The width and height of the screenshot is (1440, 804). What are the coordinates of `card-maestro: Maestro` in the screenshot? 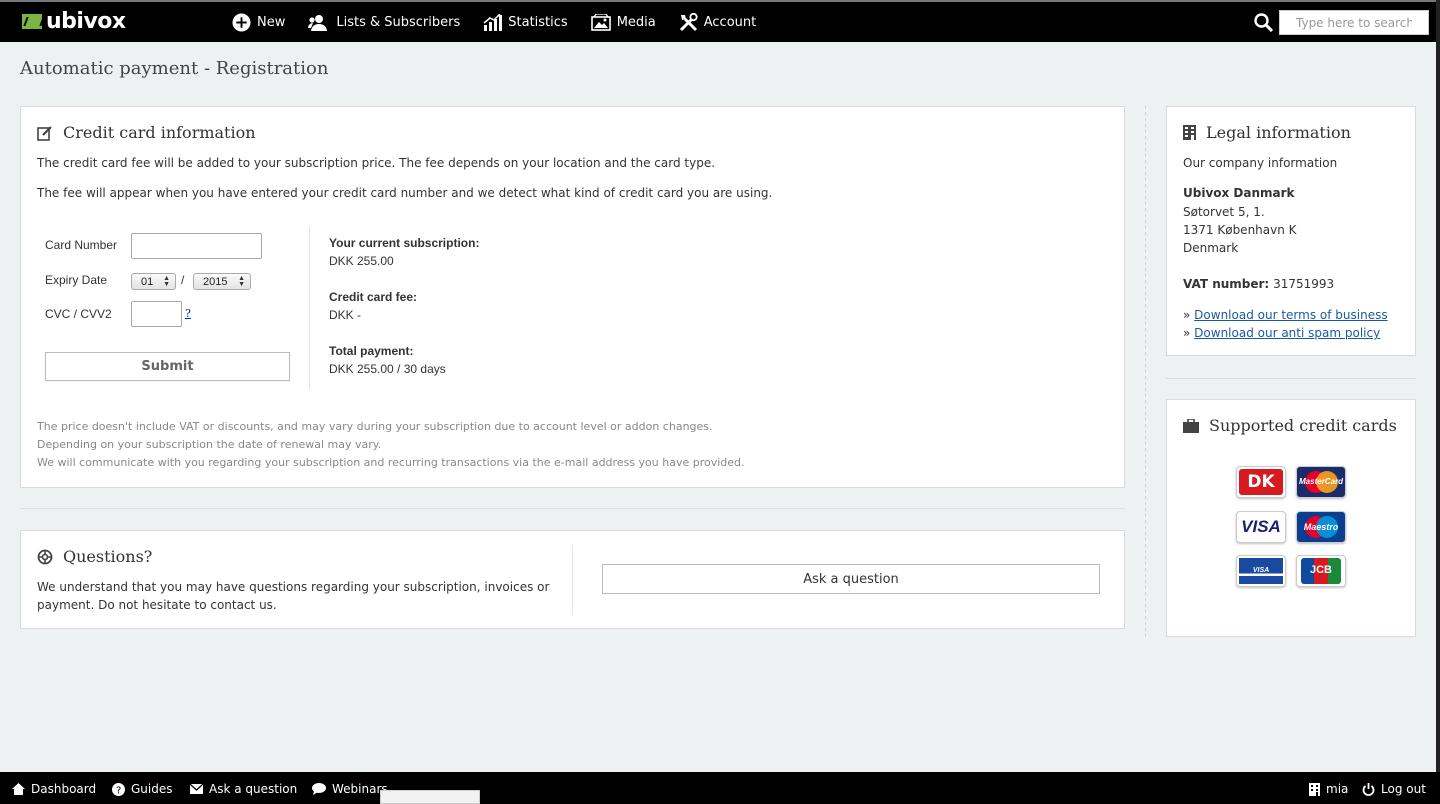 It's located at (1321, 527).